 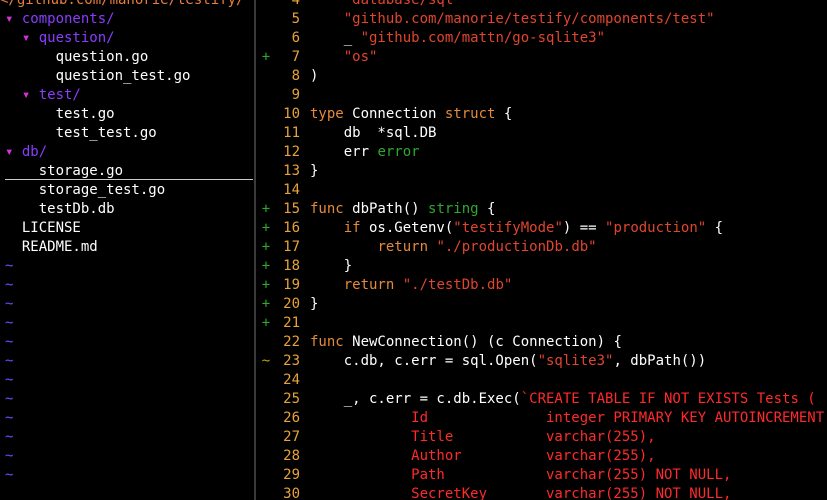 I want to click on tree-item-label: question.go, so click(x=77, y=57).